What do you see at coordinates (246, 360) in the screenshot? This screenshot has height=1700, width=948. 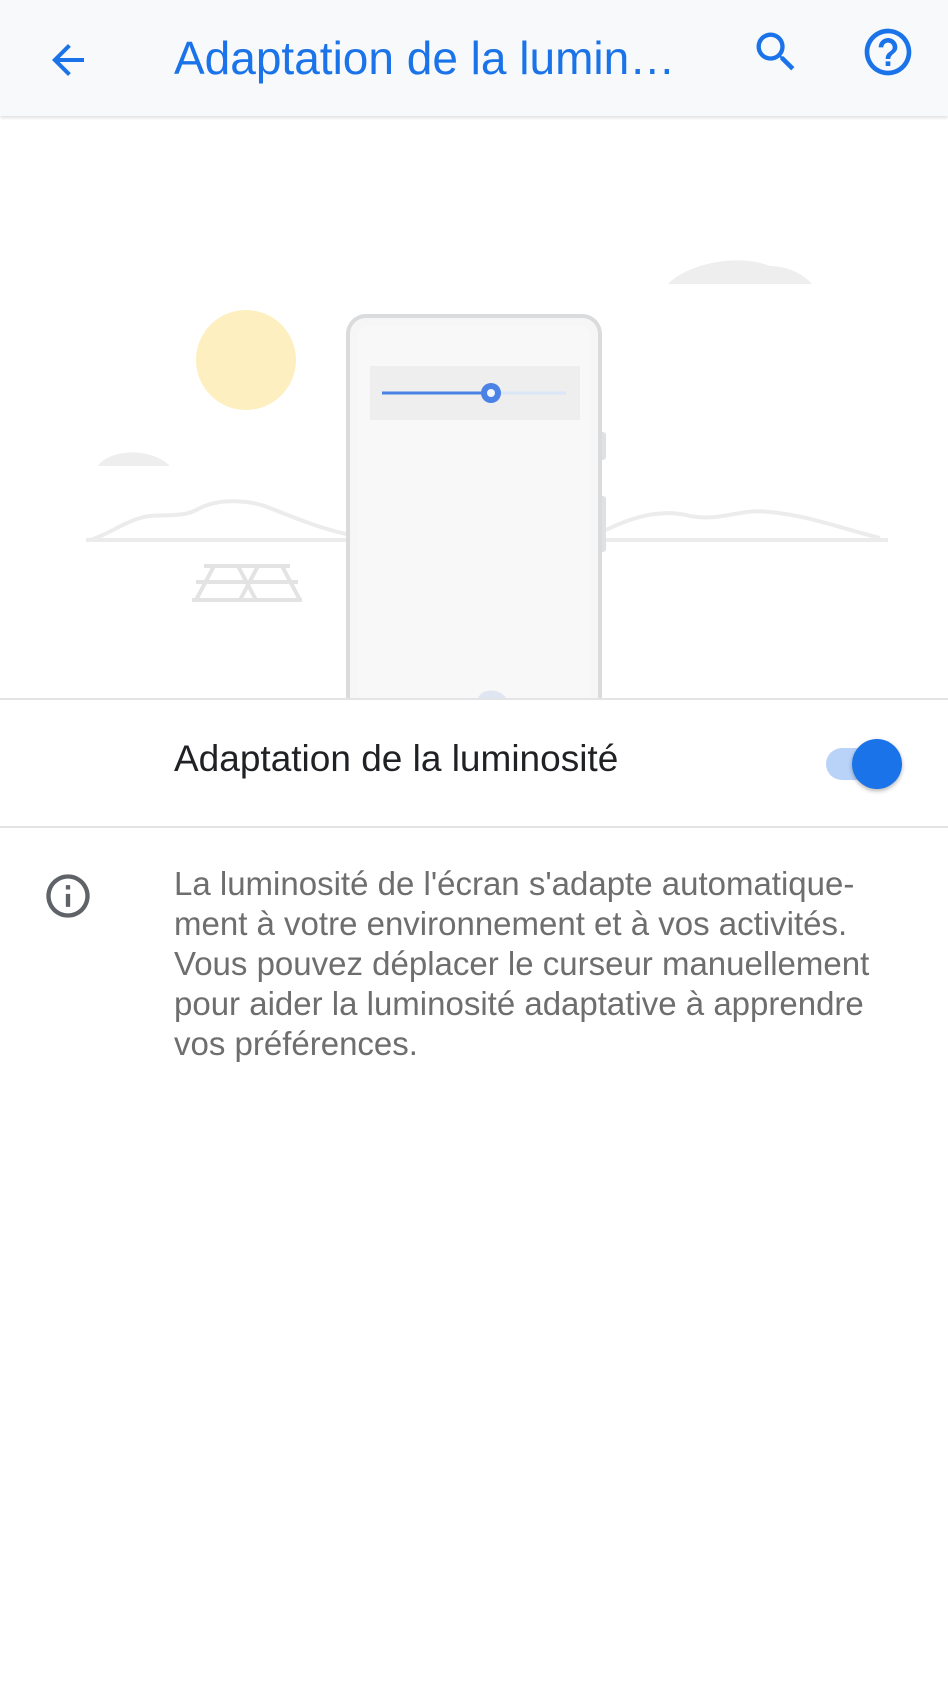 I see `sun` at bounding box center [246, 360].